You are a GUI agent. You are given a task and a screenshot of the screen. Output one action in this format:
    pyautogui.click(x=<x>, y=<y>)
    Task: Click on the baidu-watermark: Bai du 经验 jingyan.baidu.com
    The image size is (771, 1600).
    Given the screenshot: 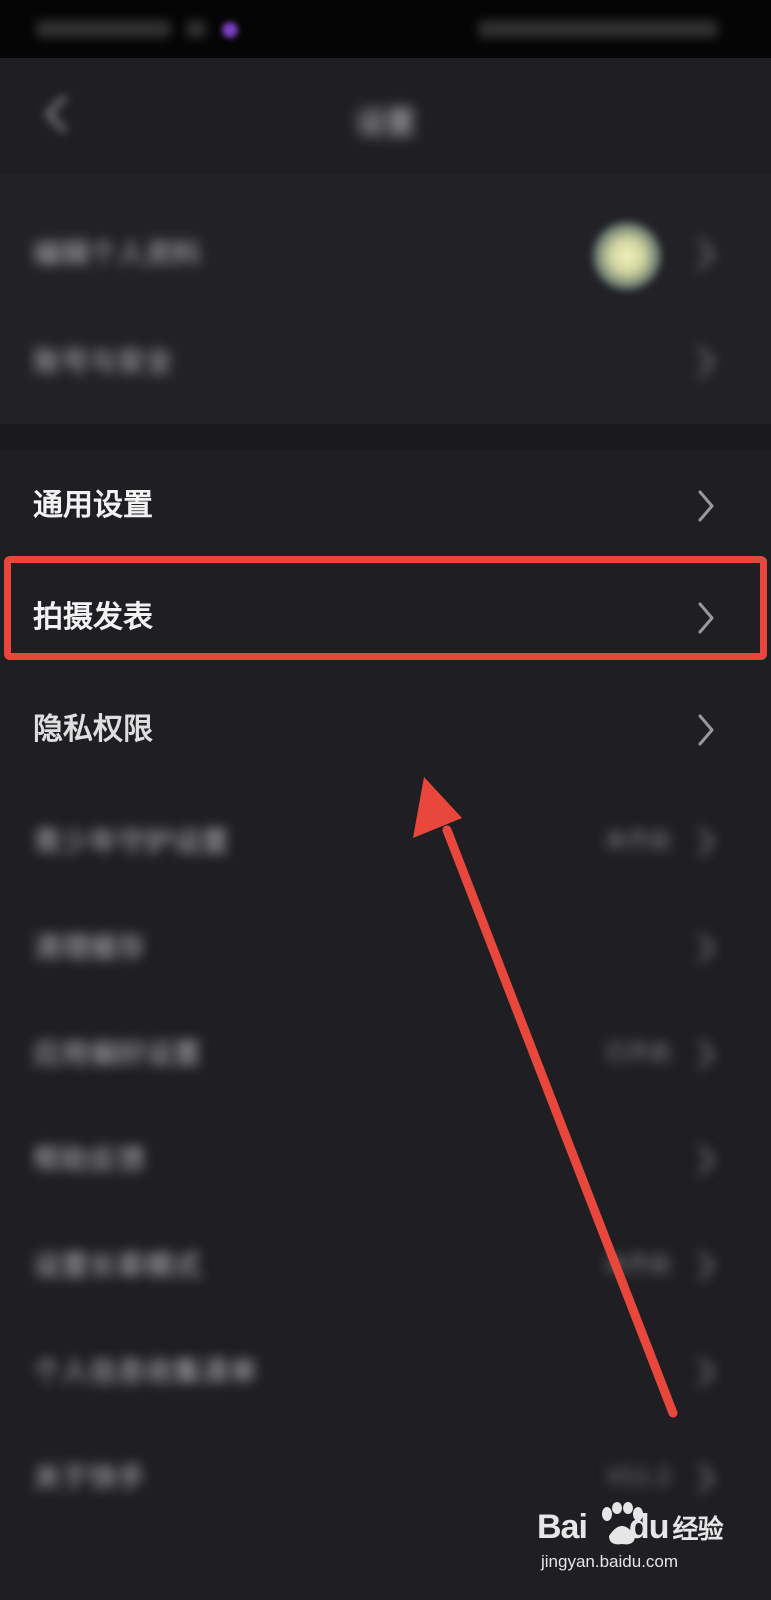 What is the action you would take?
    pyautogui.click(x=632, y=1544)
    